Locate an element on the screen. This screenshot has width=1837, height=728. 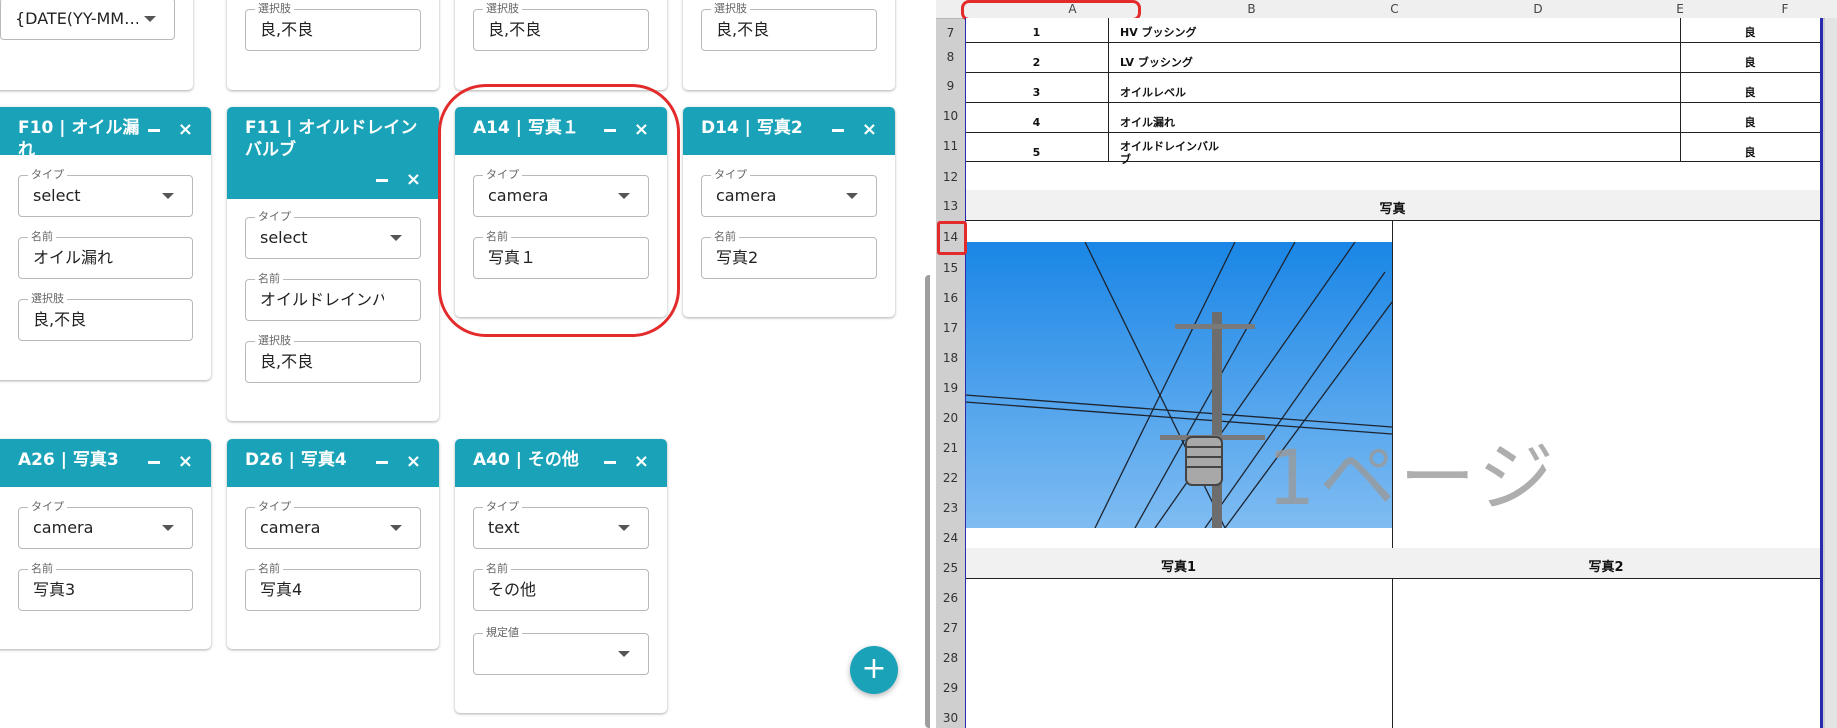
column-header-f: F is located at coordinates (1785, 9).